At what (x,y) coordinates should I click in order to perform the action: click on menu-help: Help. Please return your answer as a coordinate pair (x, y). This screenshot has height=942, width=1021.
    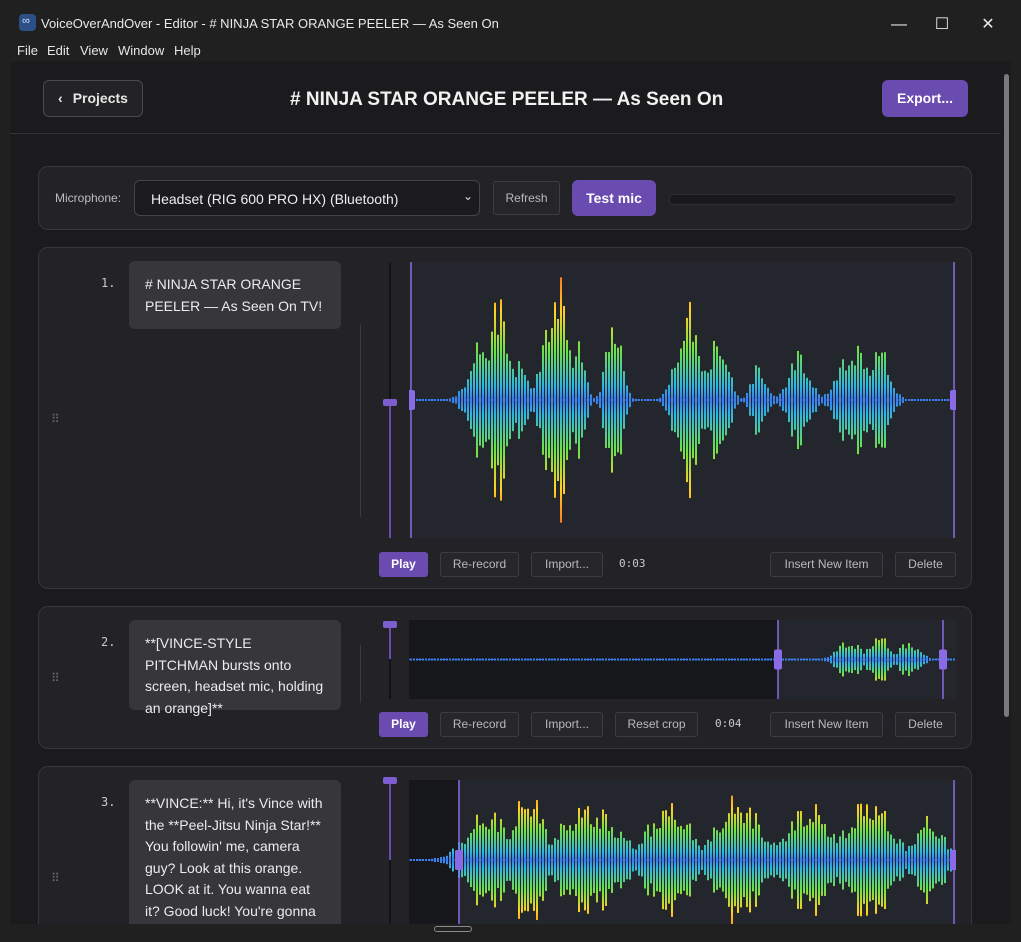
    Looking at the image, I should click on (187, 50).